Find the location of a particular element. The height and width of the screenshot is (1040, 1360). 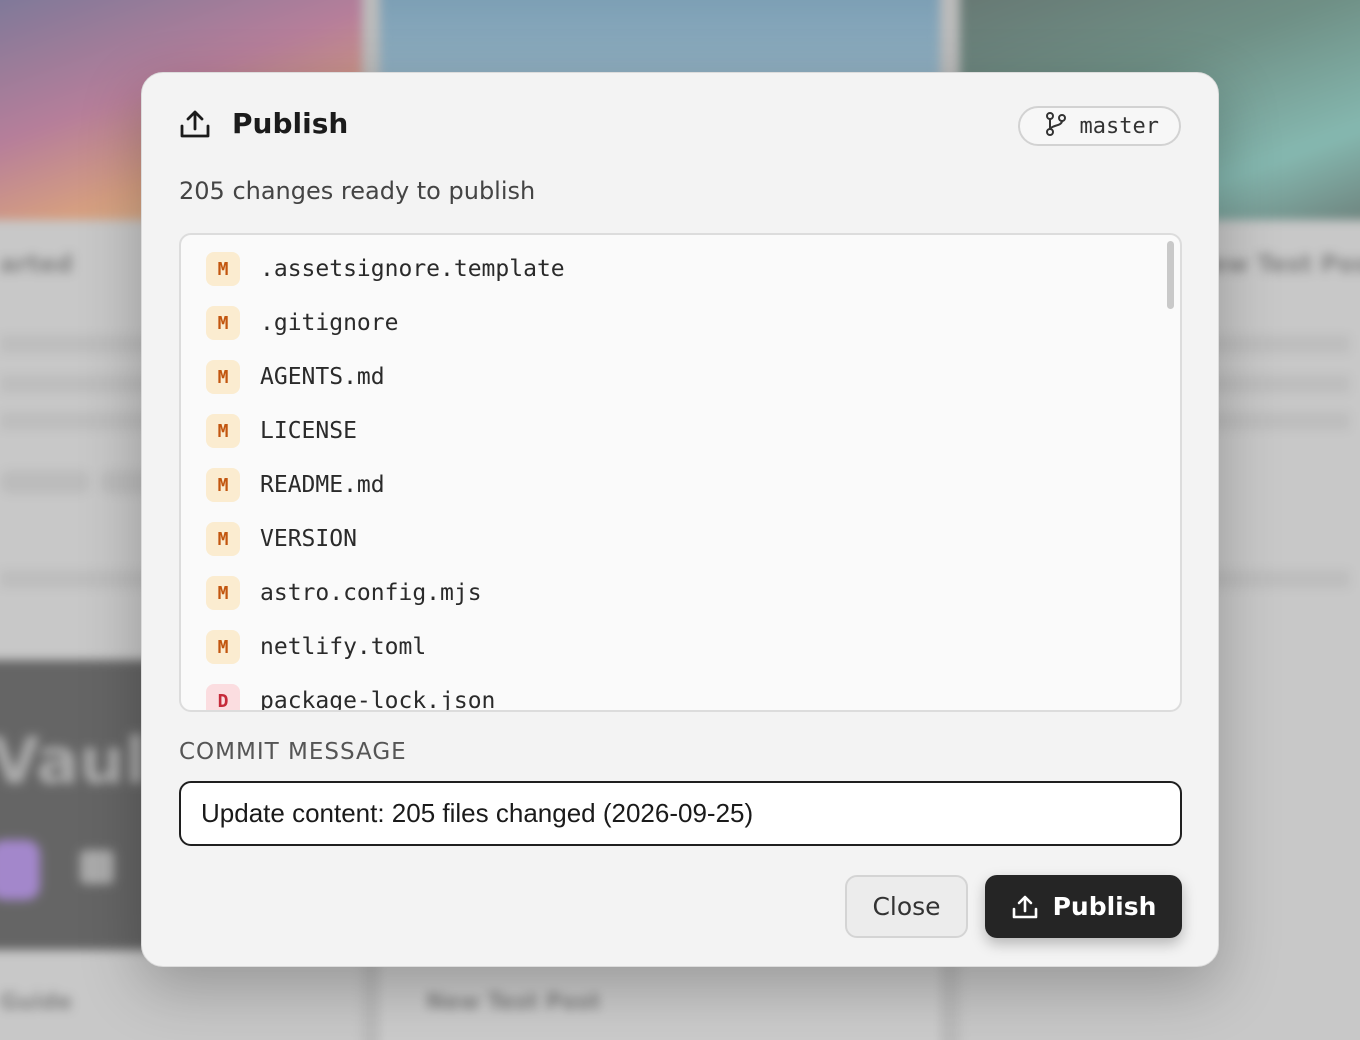

file-row: M README.md is located at coordinates (295, 485).